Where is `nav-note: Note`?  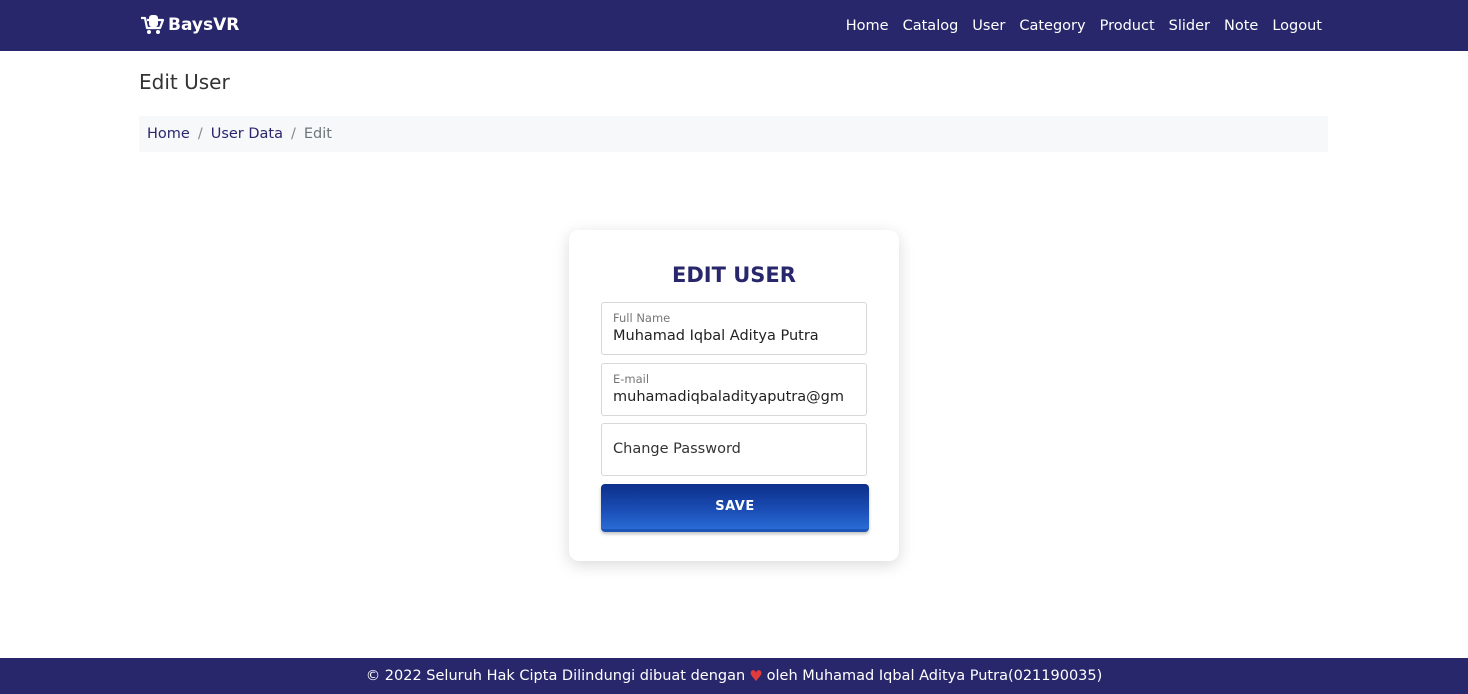
nav-note: Note is located at coordinates (1241, 26).